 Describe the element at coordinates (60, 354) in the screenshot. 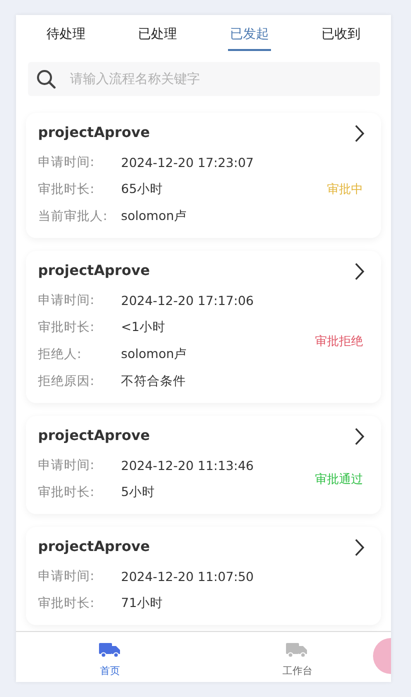

I see `field-label: 拒绝人:` at that location.